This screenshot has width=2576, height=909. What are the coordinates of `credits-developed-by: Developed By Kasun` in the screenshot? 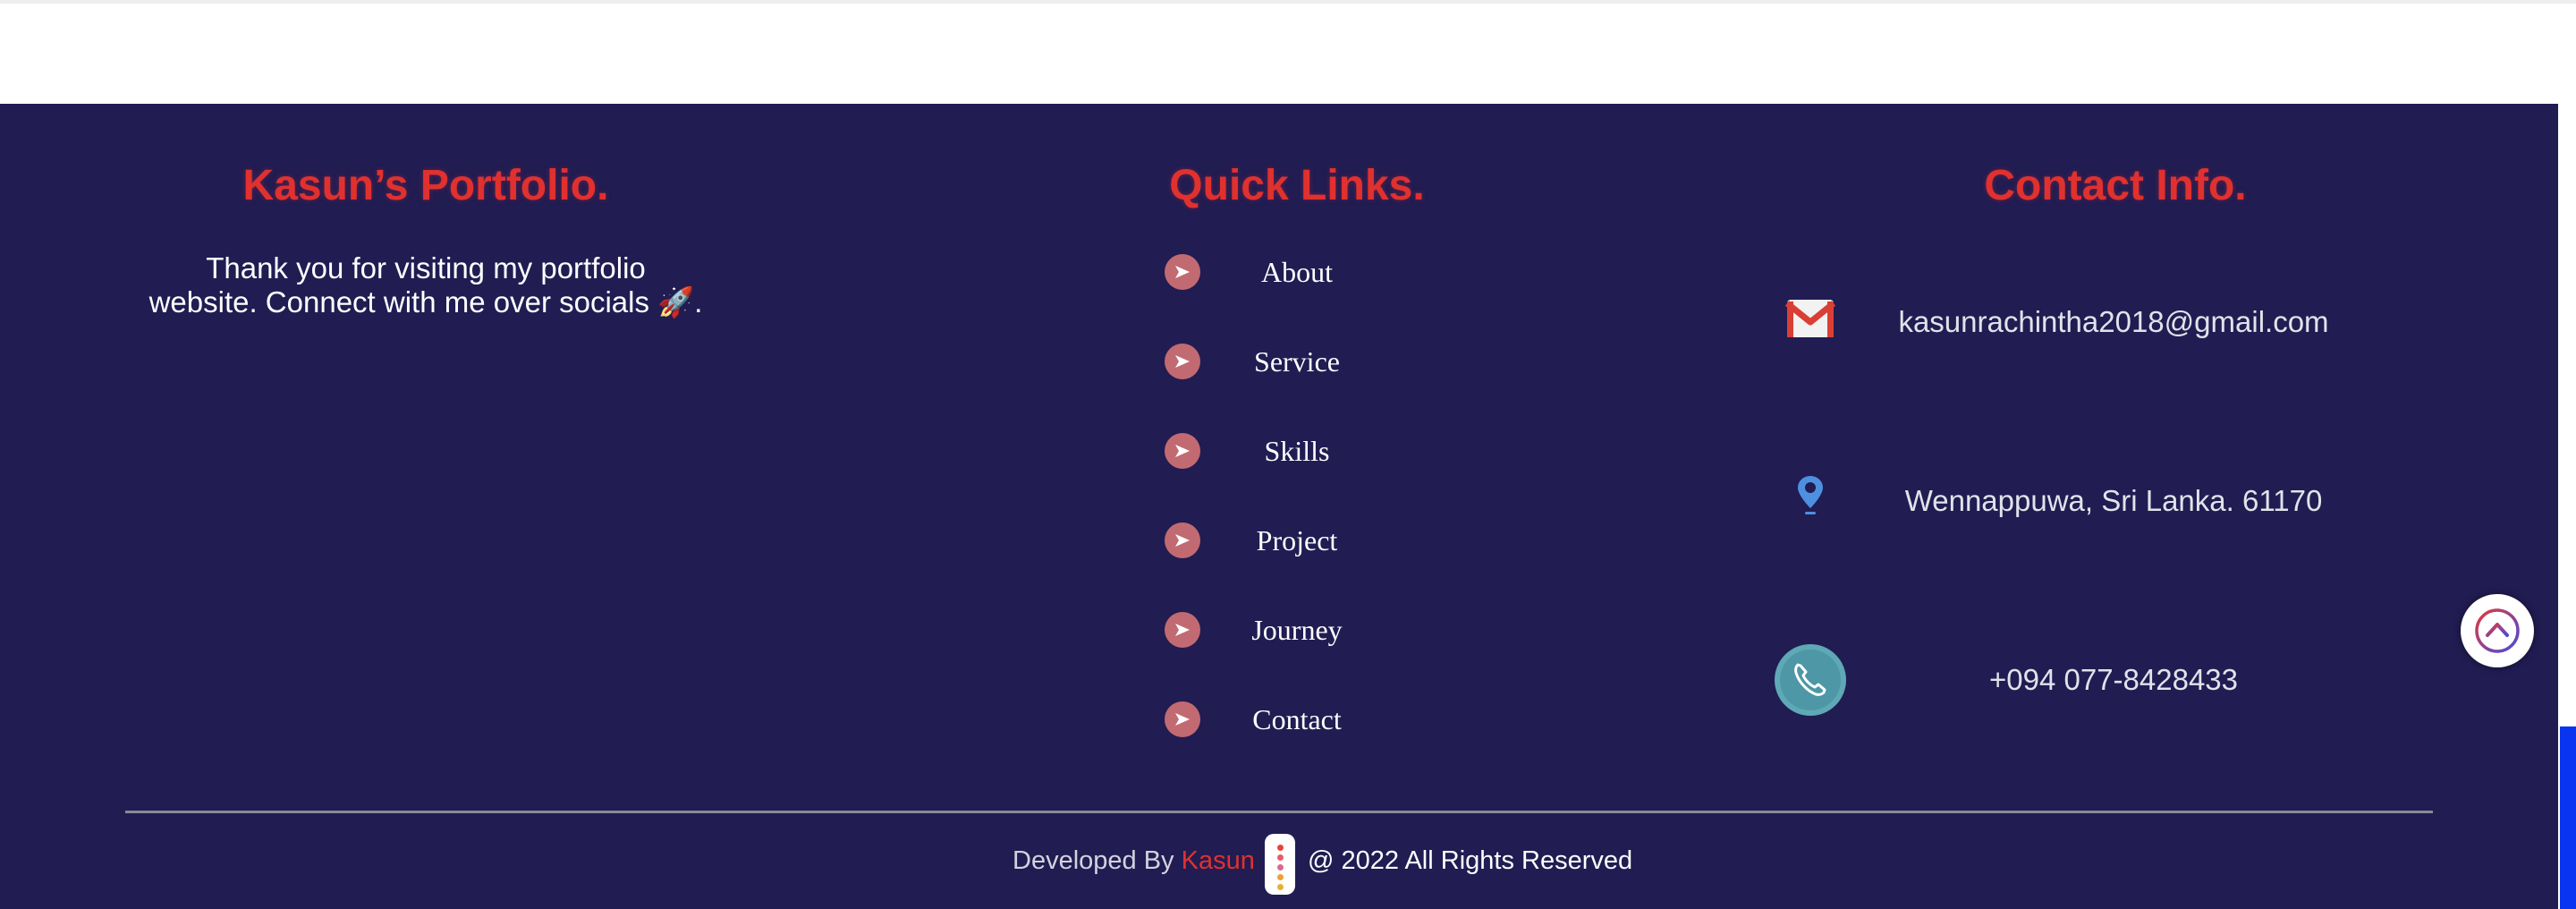 It's located at (1134, 861).